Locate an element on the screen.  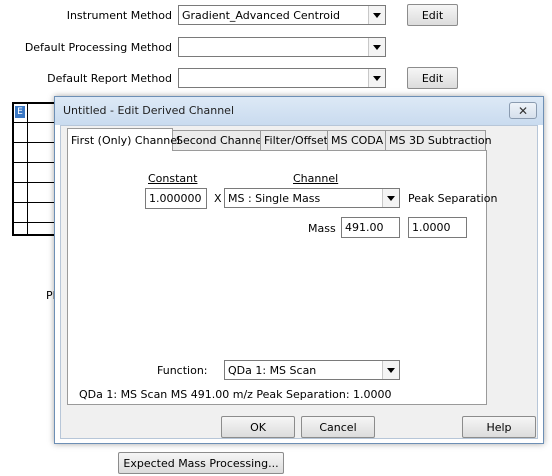
default-report-combo is located at coordinates (282, 78).